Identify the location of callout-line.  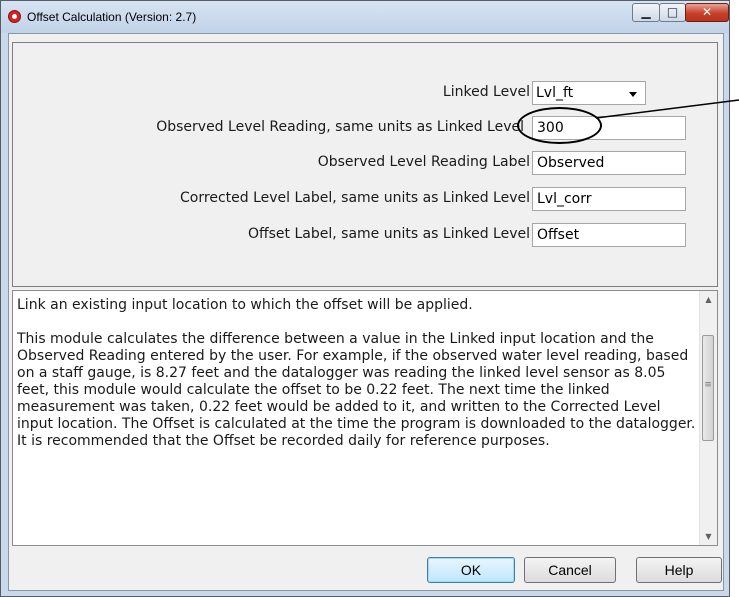
(667, 109).